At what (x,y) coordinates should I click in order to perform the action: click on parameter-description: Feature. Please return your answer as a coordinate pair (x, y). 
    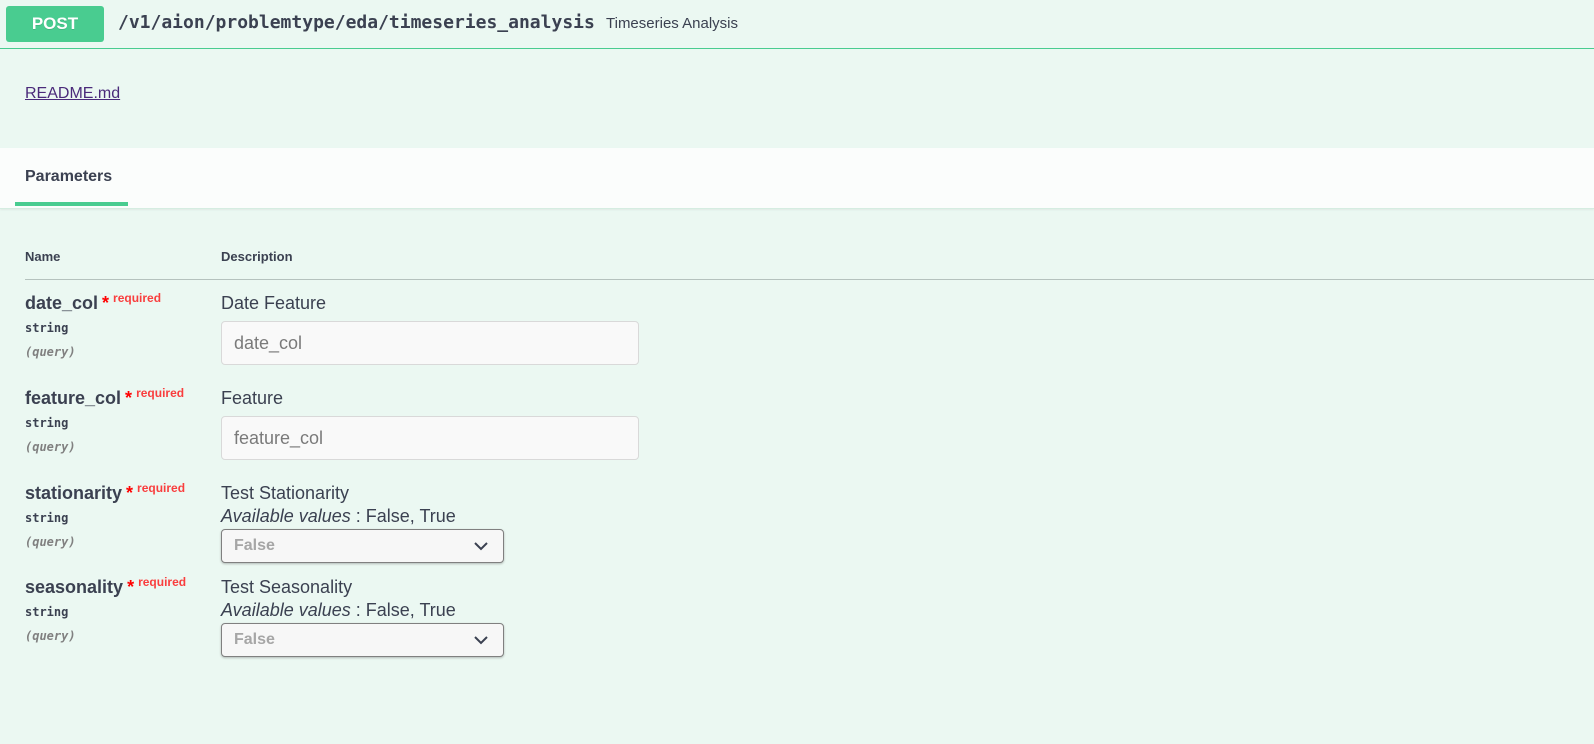
    Looking at the image, I should click on (252, 398).